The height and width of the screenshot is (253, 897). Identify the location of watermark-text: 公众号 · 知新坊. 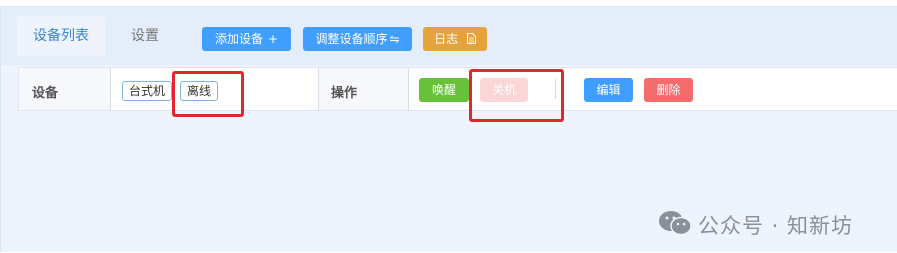
(776, 226).